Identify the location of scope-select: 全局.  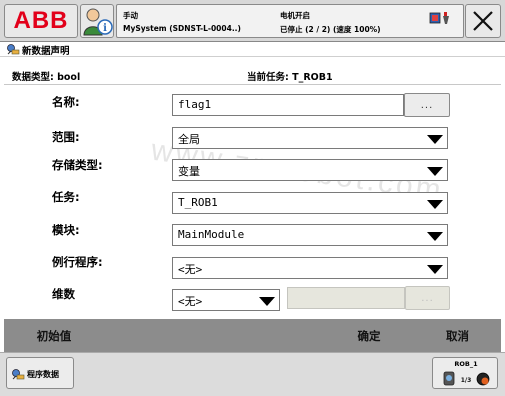
(310, 138).